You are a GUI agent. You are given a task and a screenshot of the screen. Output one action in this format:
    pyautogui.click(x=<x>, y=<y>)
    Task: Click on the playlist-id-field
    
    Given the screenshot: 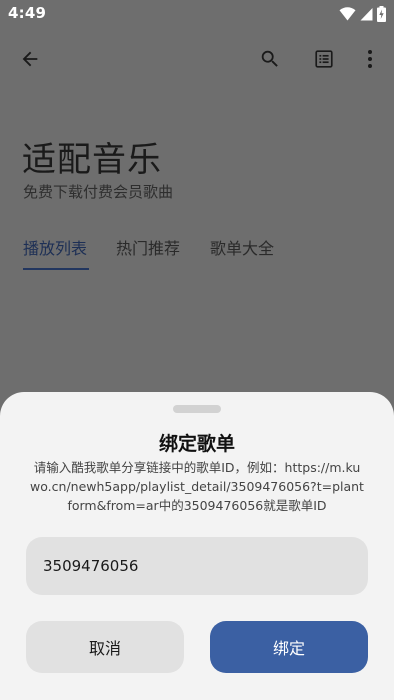 What is the action you would take?
    pyautogui.click(x=197, y=566)
    